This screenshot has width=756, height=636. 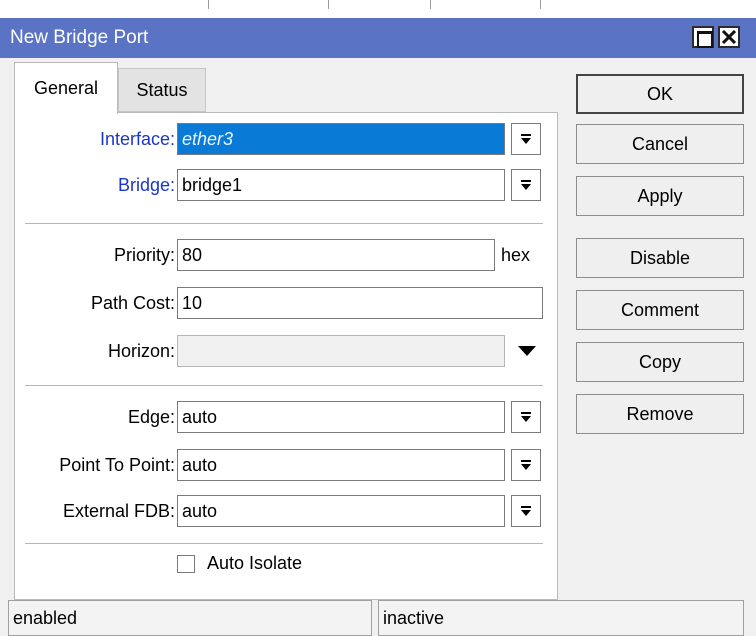 I want to click on bridge-dropdown-button, so click(x=526, y=185).